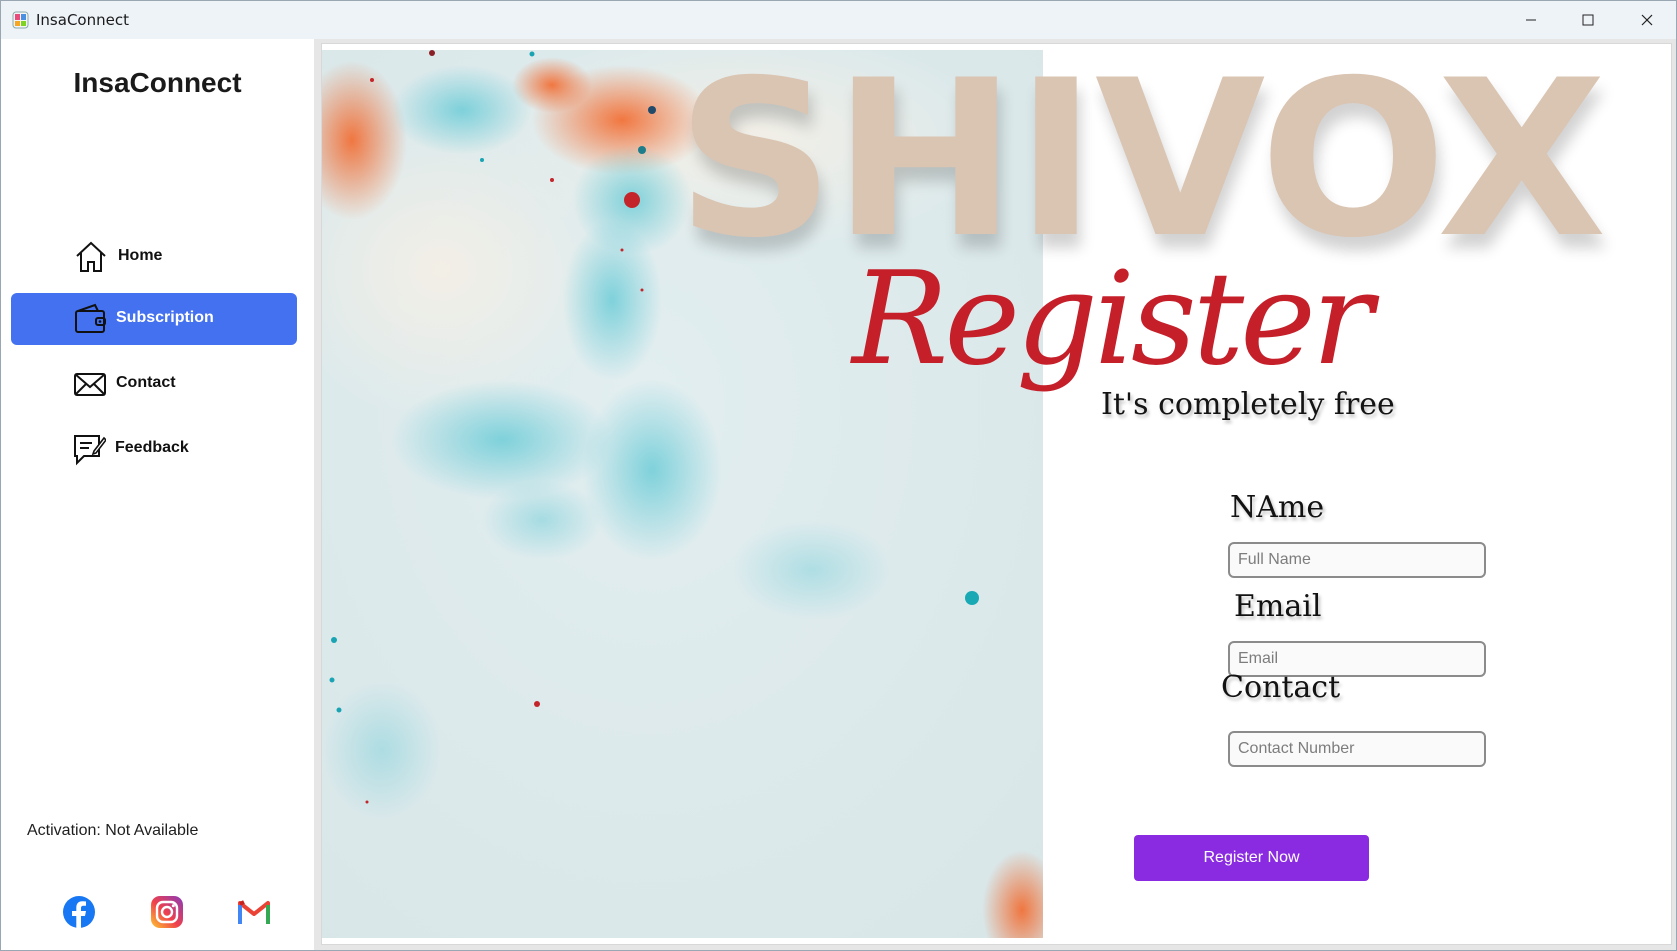 This screenshot has width=1677, height=951. I want to click on contact-number-field, so click(1357, 749).